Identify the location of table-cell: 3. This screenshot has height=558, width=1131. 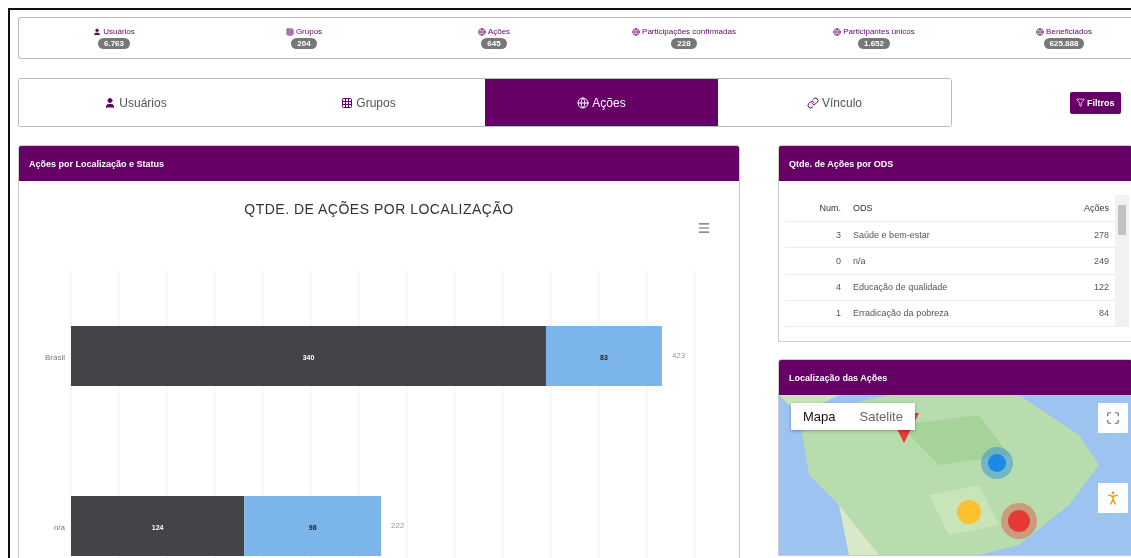
(816, 234).